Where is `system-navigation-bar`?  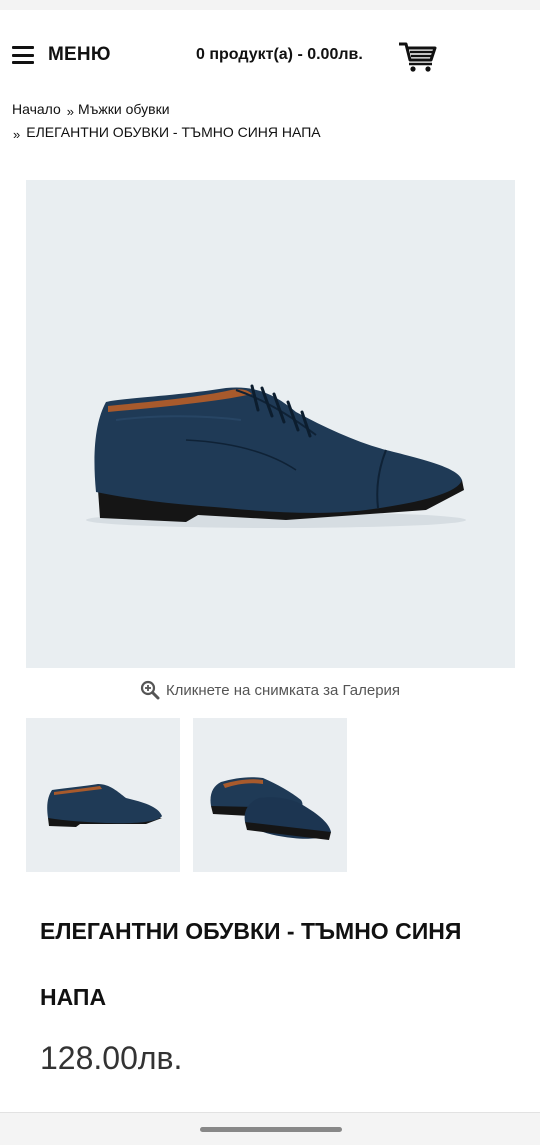 system-navigation-bar is located at coordinates (270, 1128).